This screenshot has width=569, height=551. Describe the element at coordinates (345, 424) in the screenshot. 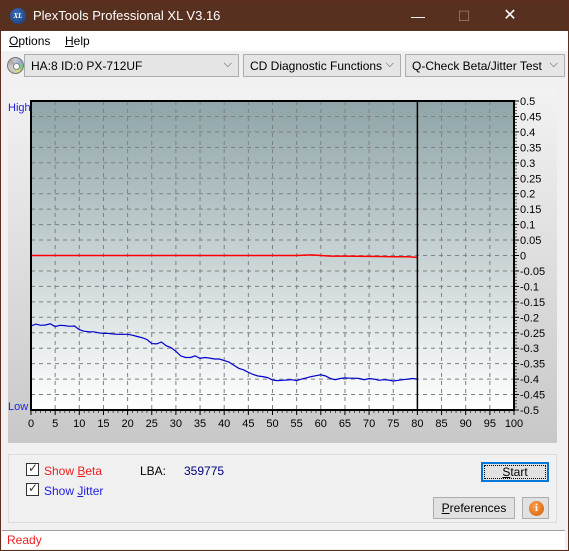

I see `x-tick-label: 65` at that location.